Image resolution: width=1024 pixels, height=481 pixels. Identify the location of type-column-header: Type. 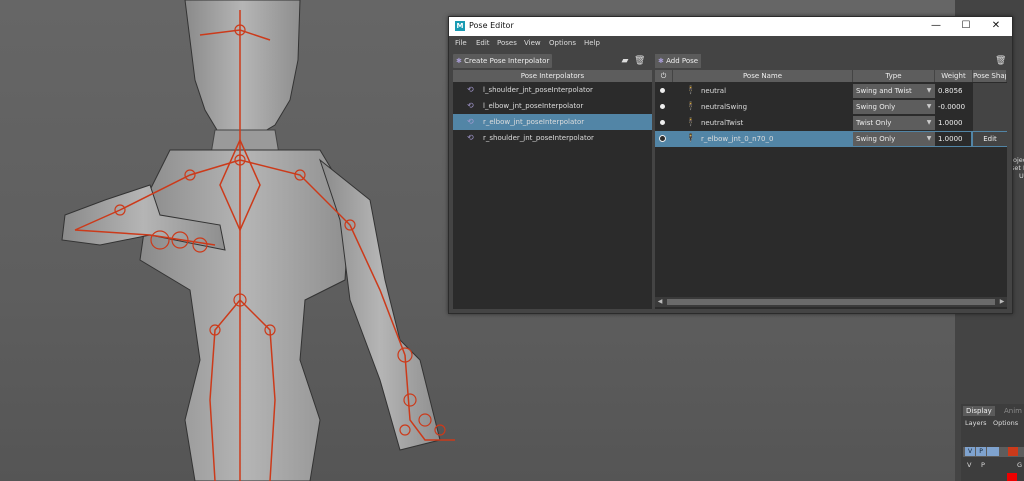
(894, 76).